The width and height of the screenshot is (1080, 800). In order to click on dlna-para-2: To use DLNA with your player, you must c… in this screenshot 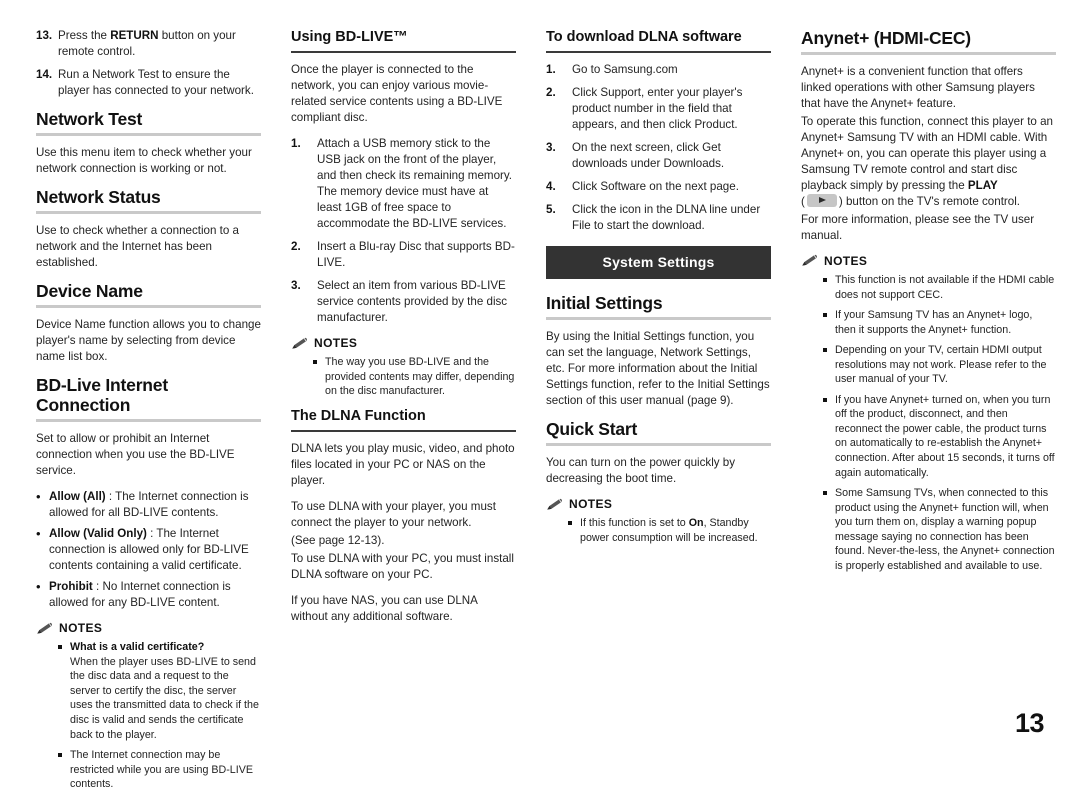, I will do `click(393, 515)`.